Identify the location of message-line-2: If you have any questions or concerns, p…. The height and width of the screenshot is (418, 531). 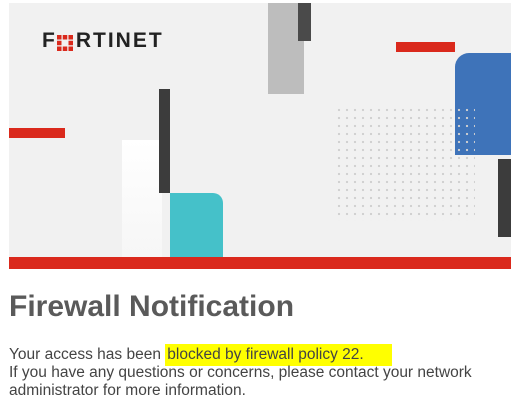
(240, 372).